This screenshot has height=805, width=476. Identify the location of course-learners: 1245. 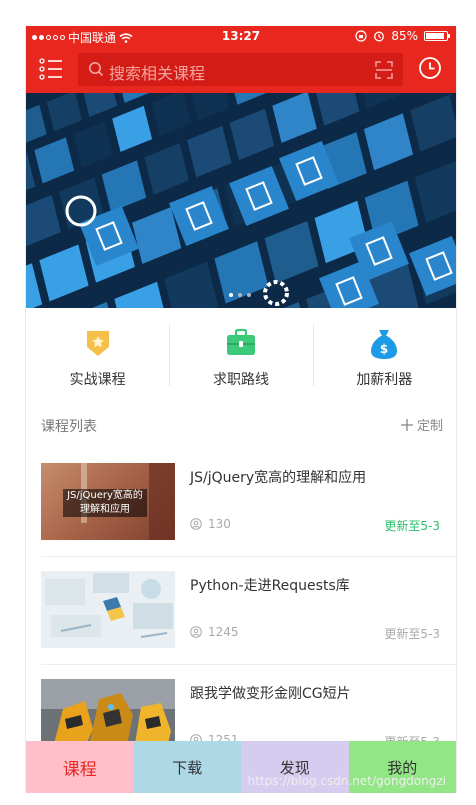
(214, 632).